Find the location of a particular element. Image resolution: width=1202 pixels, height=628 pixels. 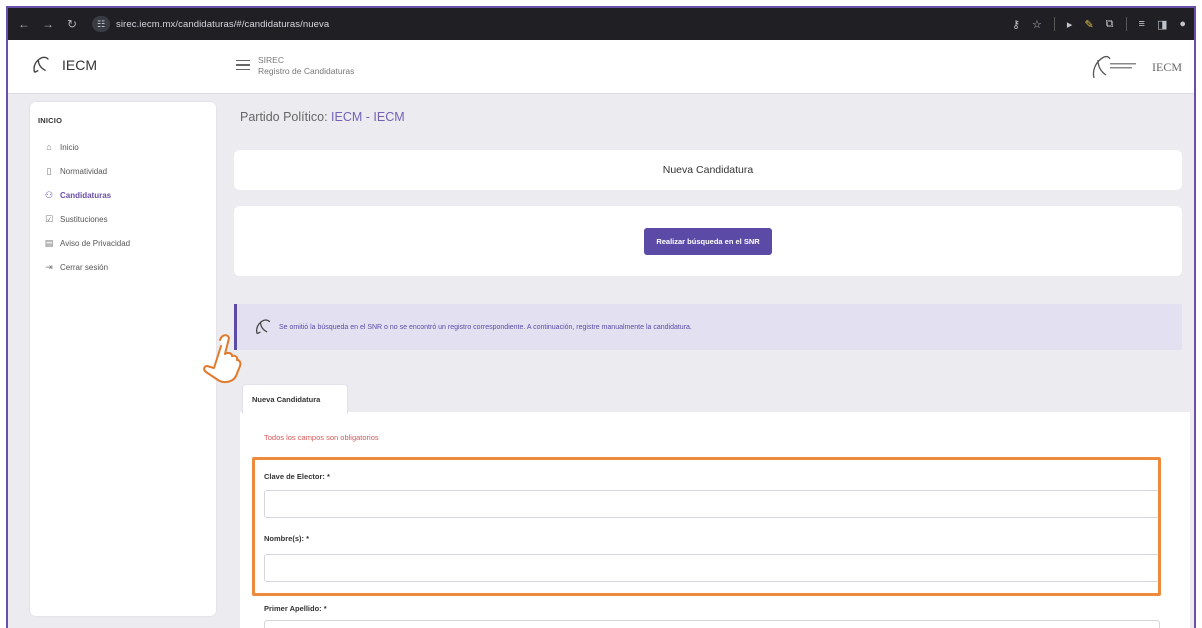

system-name: SIREC is located at coordinates (271, 60).